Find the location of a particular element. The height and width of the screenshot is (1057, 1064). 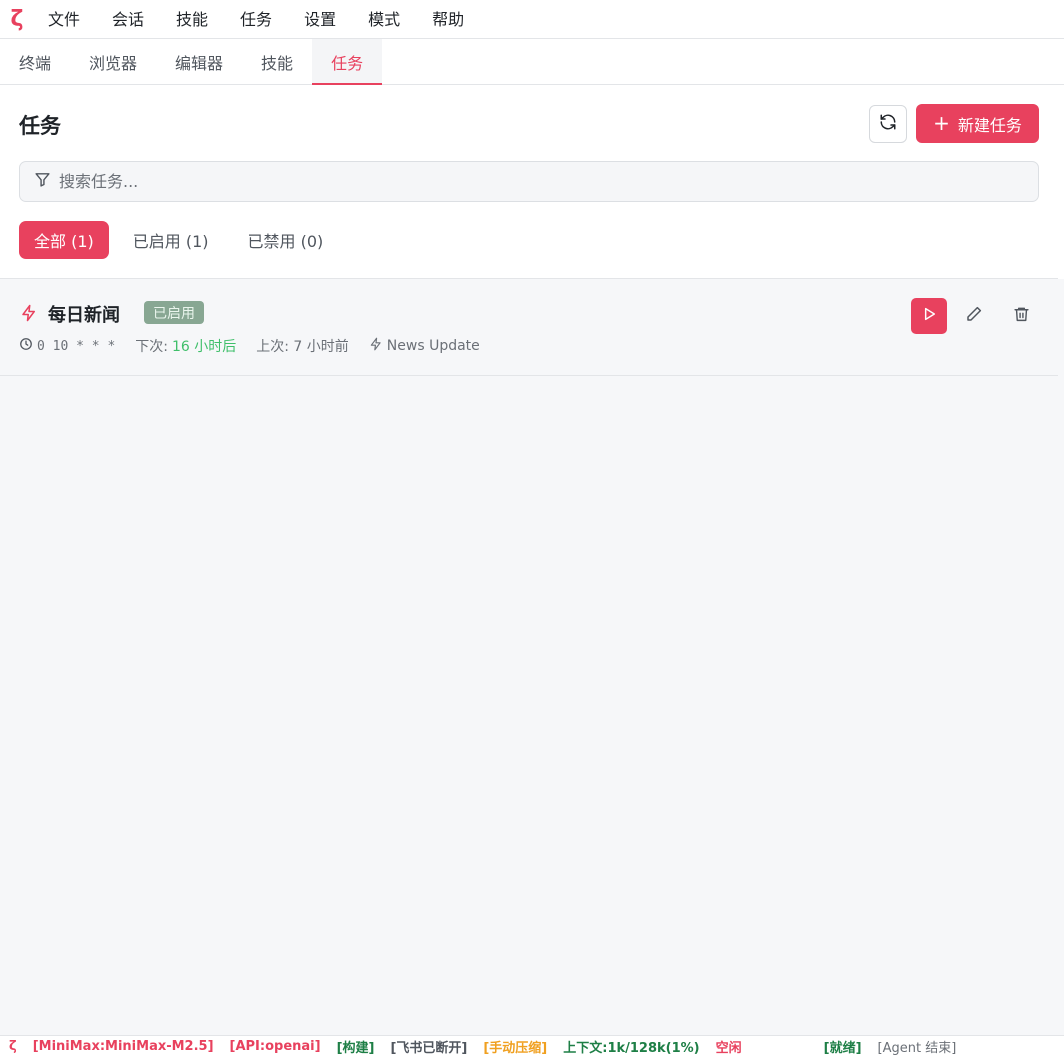

menu-bar: ζ 文件 会话 技能 任务 设置 模式 帮助 is located at coordinates (532, 19).